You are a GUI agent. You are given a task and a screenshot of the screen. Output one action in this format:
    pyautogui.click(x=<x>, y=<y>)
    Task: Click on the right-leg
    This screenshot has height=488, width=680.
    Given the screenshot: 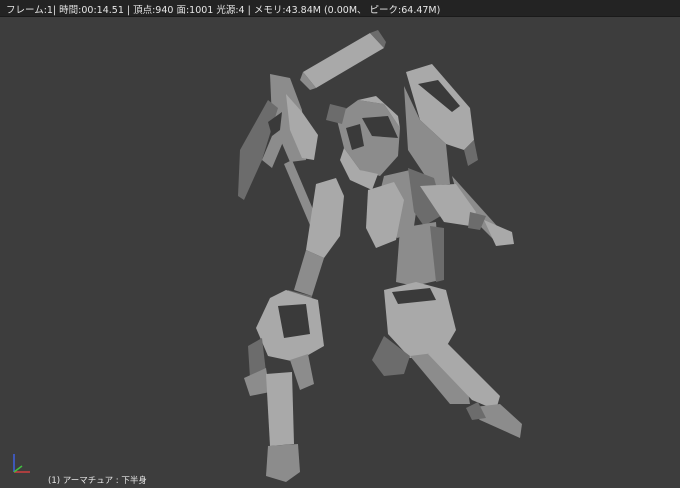 What is the action you would take?
    pyautogui.click(x=447, y=360)
    